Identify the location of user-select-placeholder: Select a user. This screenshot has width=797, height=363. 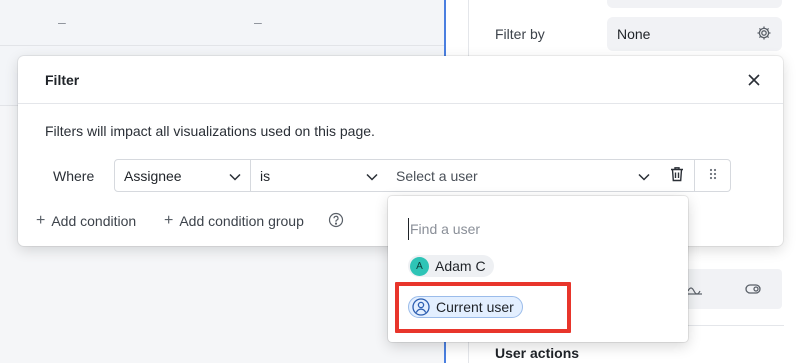
(437, 175).